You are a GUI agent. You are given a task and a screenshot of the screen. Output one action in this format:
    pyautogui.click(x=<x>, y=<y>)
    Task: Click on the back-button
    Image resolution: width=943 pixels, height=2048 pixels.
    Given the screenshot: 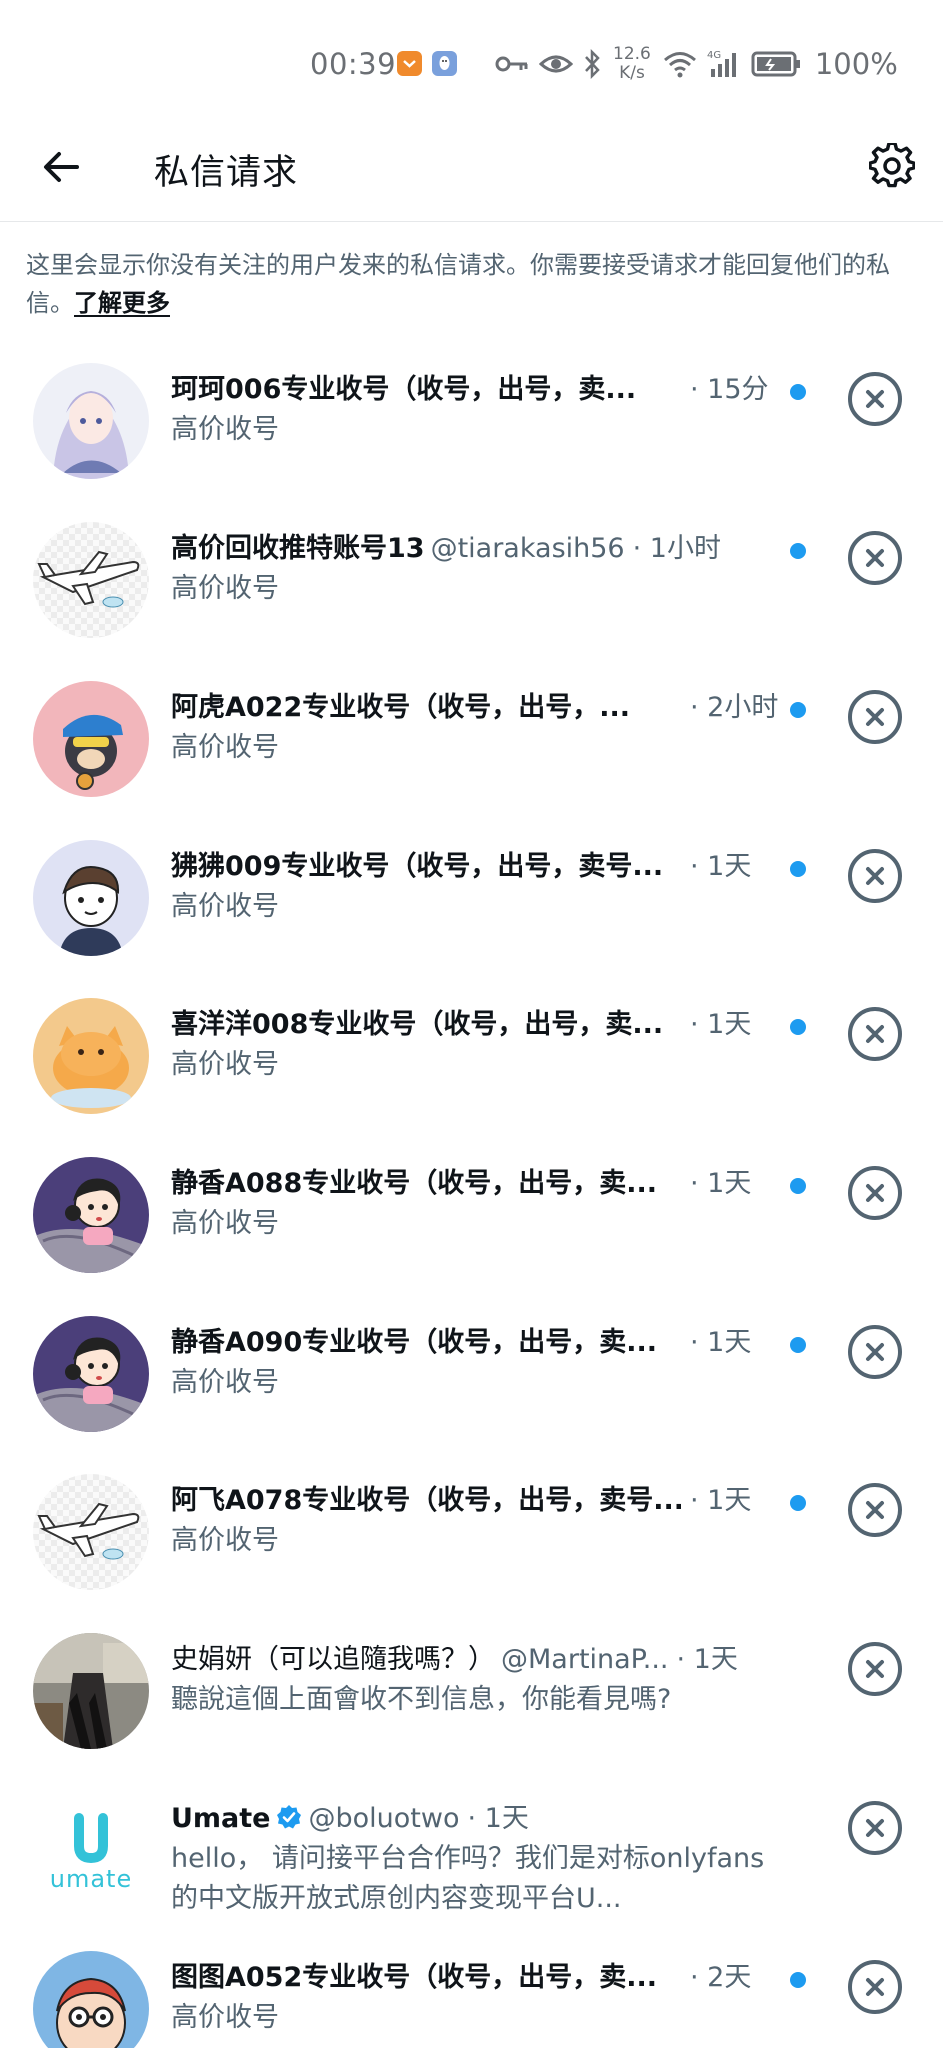 What is the action you would take?
    pyautogui.click(x=61, y=167)
    